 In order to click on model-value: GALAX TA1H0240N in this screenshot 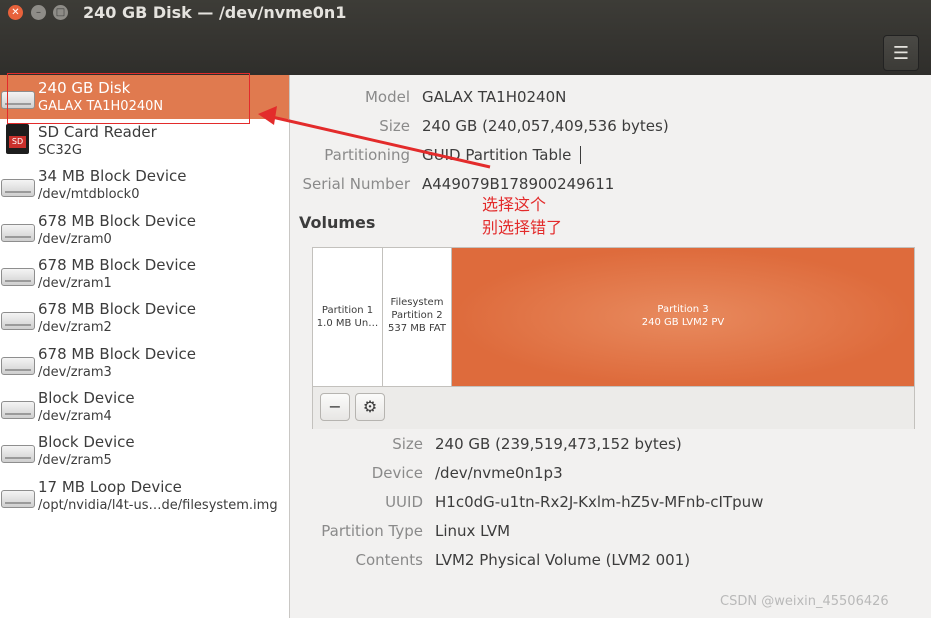, I will do `click(494, 97)`.